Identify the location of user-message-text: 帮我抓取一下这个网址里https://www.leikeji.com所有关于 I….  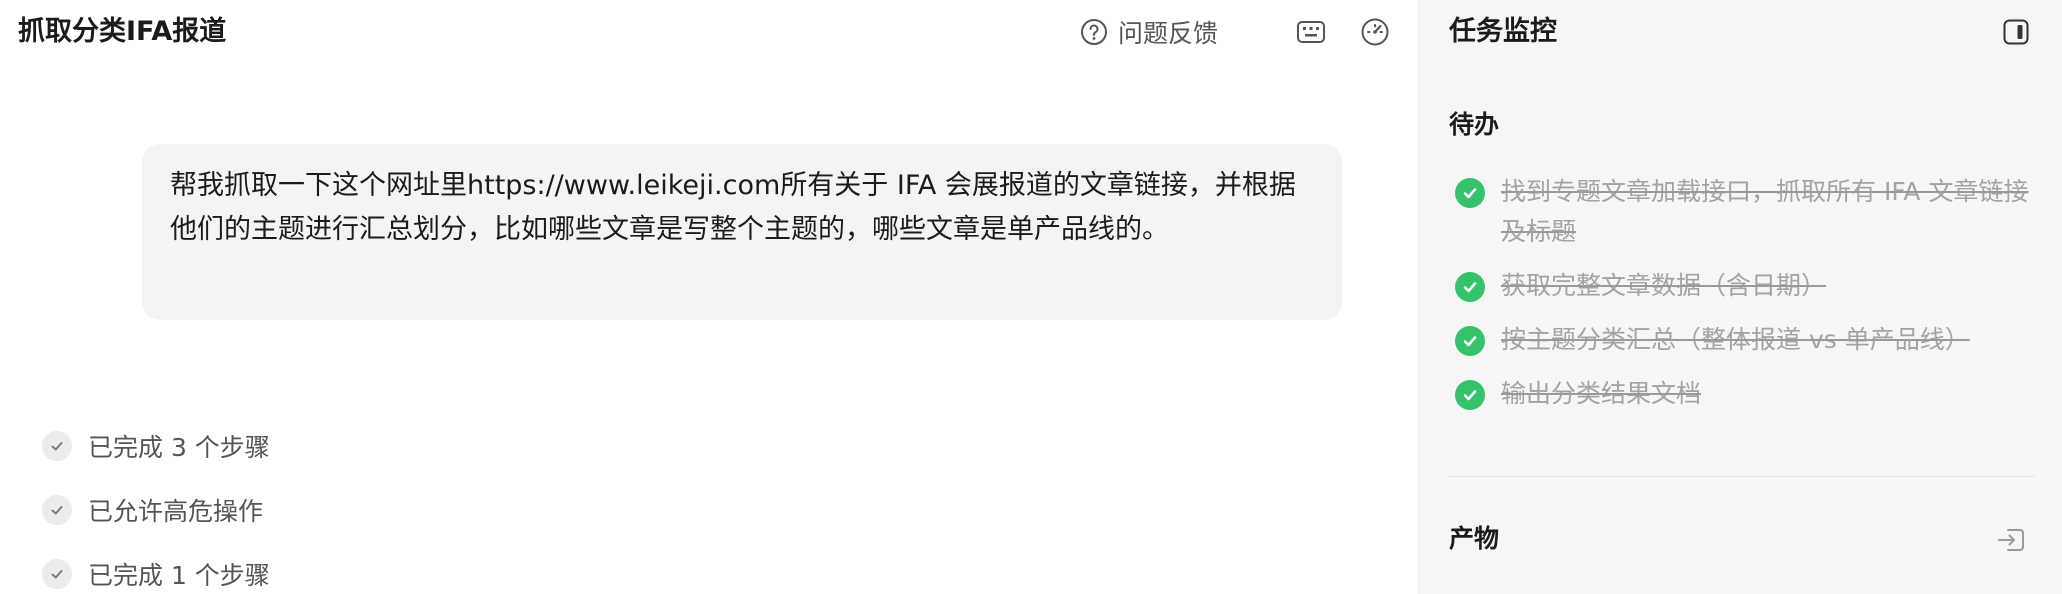
(733, 207).